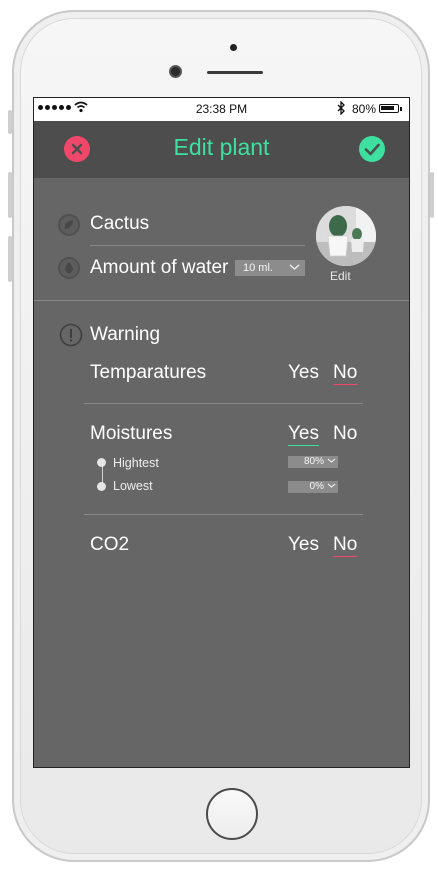 The image size is (438, 874). What do you see at coordinates (10, 195) in the screenshot?
I see `volume-up-button` at bounding box center [10, 195].